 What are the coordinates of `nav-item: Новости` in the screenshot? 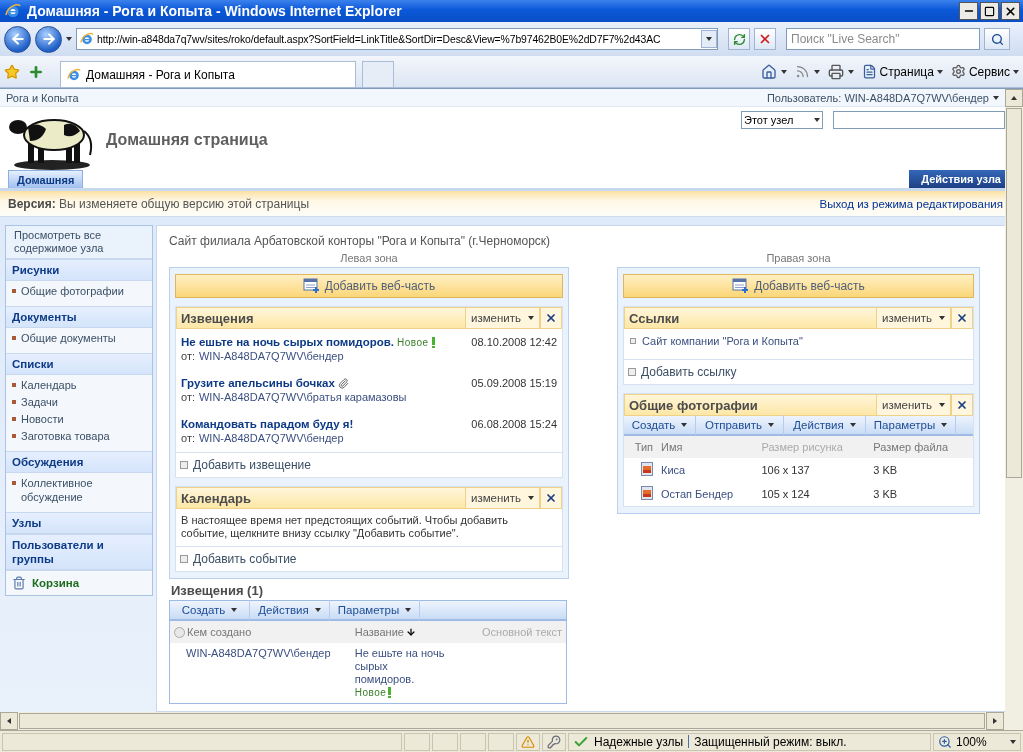 It's located at (79, 419).